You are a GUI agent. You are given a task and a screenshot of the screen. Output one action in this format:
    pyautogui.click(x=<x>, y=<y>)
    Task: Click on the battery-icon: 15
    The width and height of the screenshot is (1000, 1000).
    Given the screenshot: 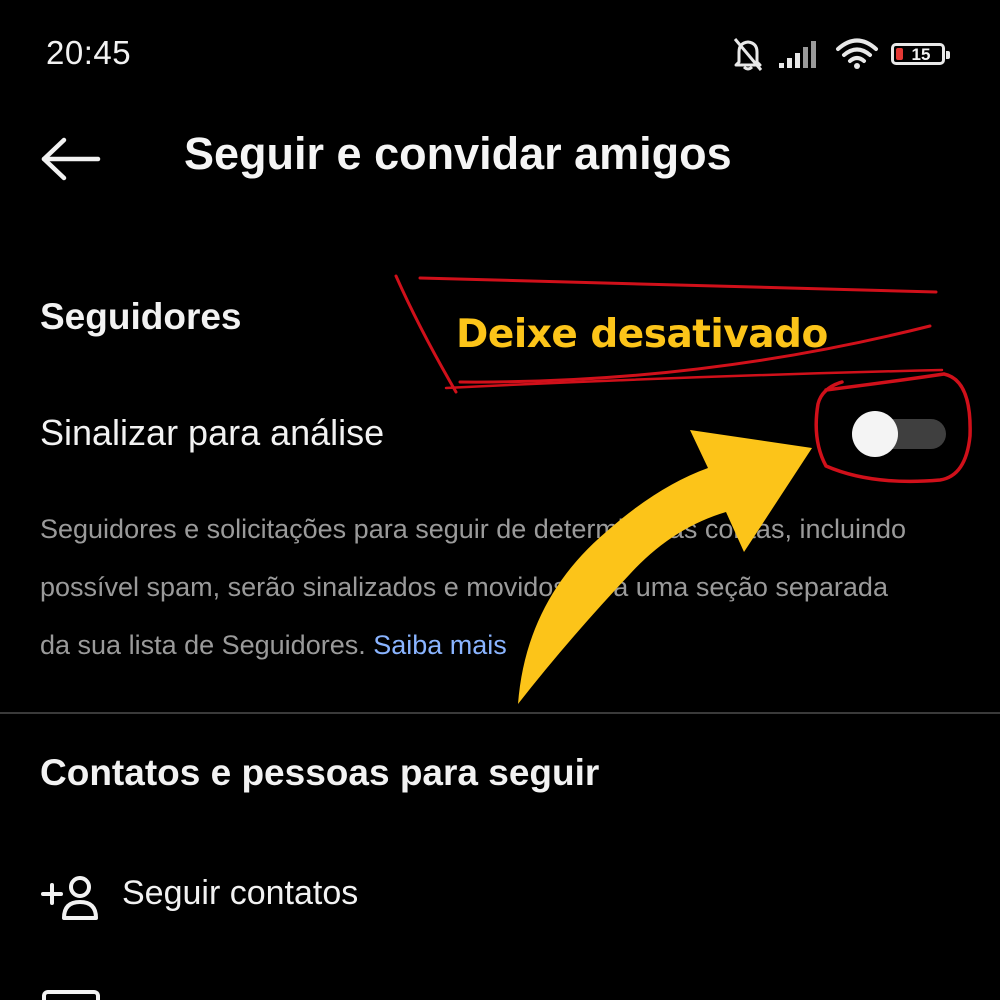 What is the action you would take?
    pyautogui.click(x=920, y=54)
    